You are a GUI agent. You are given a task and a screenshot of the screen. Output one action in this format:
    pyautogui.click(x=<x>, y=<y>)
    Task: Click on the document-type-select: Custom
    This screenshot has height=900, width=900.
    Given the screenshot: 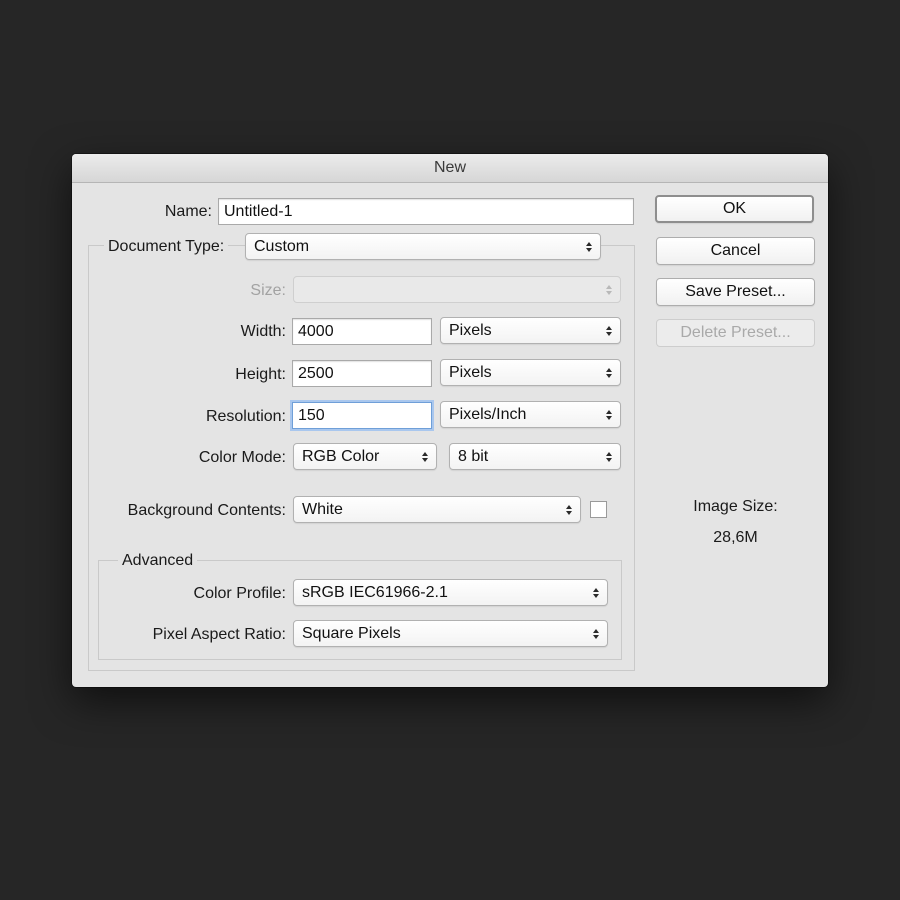 What is the action you would take?
    pyautogui.click(x=423, y=246)
    